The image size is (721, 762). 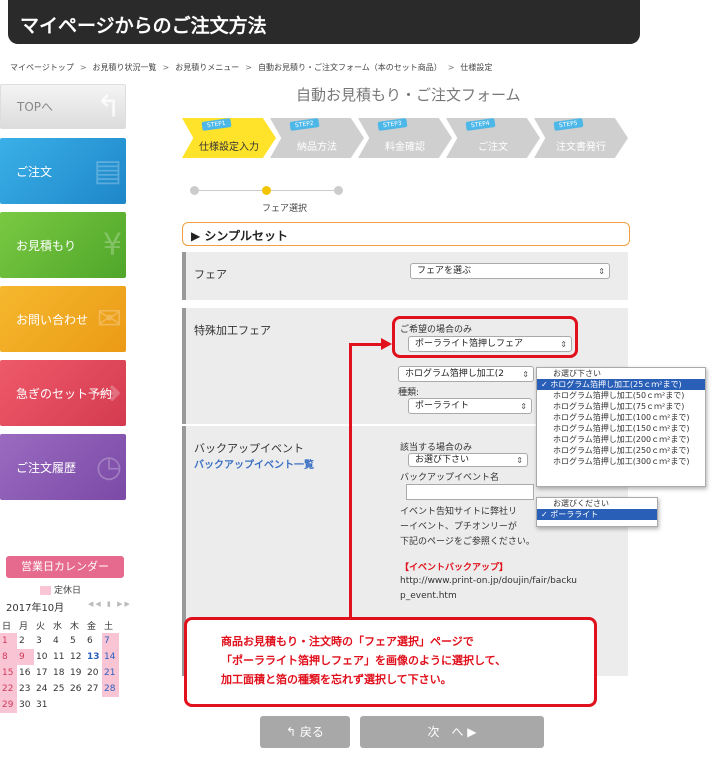 I want to click on sidebar-item-order-history: ご注文履歴 ◷, so click(x=63, y=467).